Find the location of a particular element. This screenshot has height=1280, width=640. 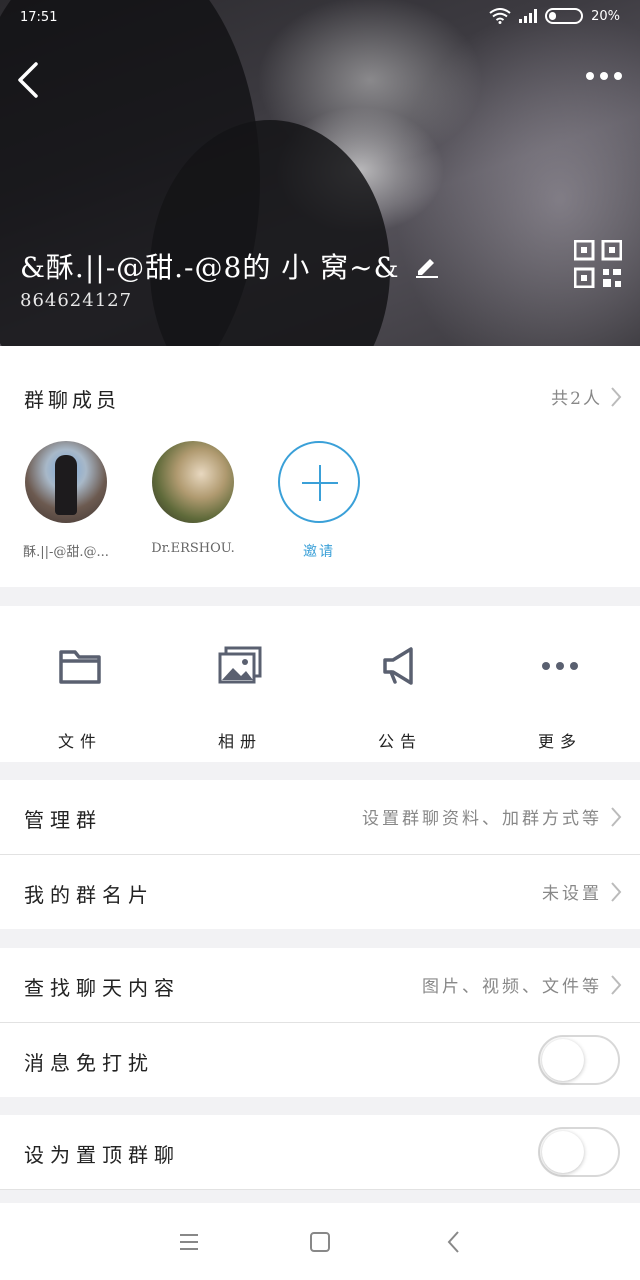

edit-icon is located at coordinates (427, 266).